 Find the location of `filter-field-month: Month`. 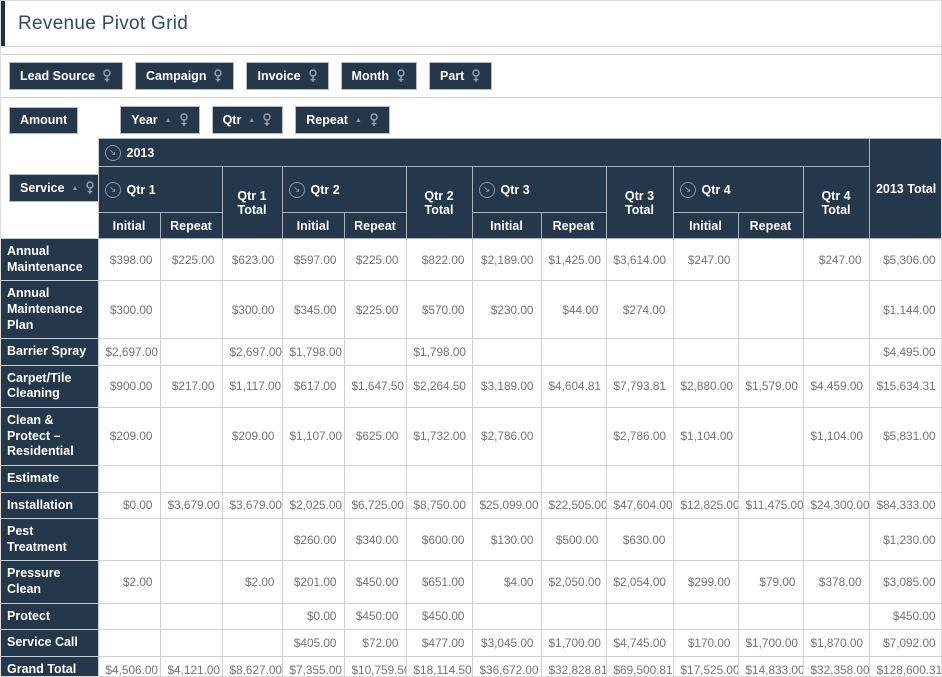

filter-field-month: Month is located at coordinates (379, 76).